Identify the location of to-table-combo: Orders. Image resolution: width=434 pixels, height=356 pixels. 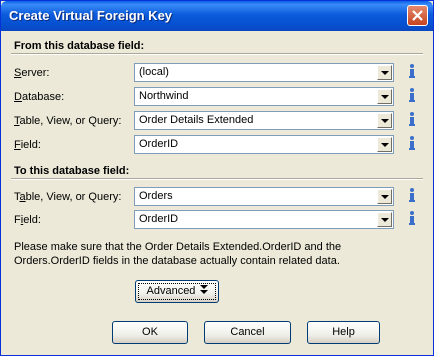
(264, 196).